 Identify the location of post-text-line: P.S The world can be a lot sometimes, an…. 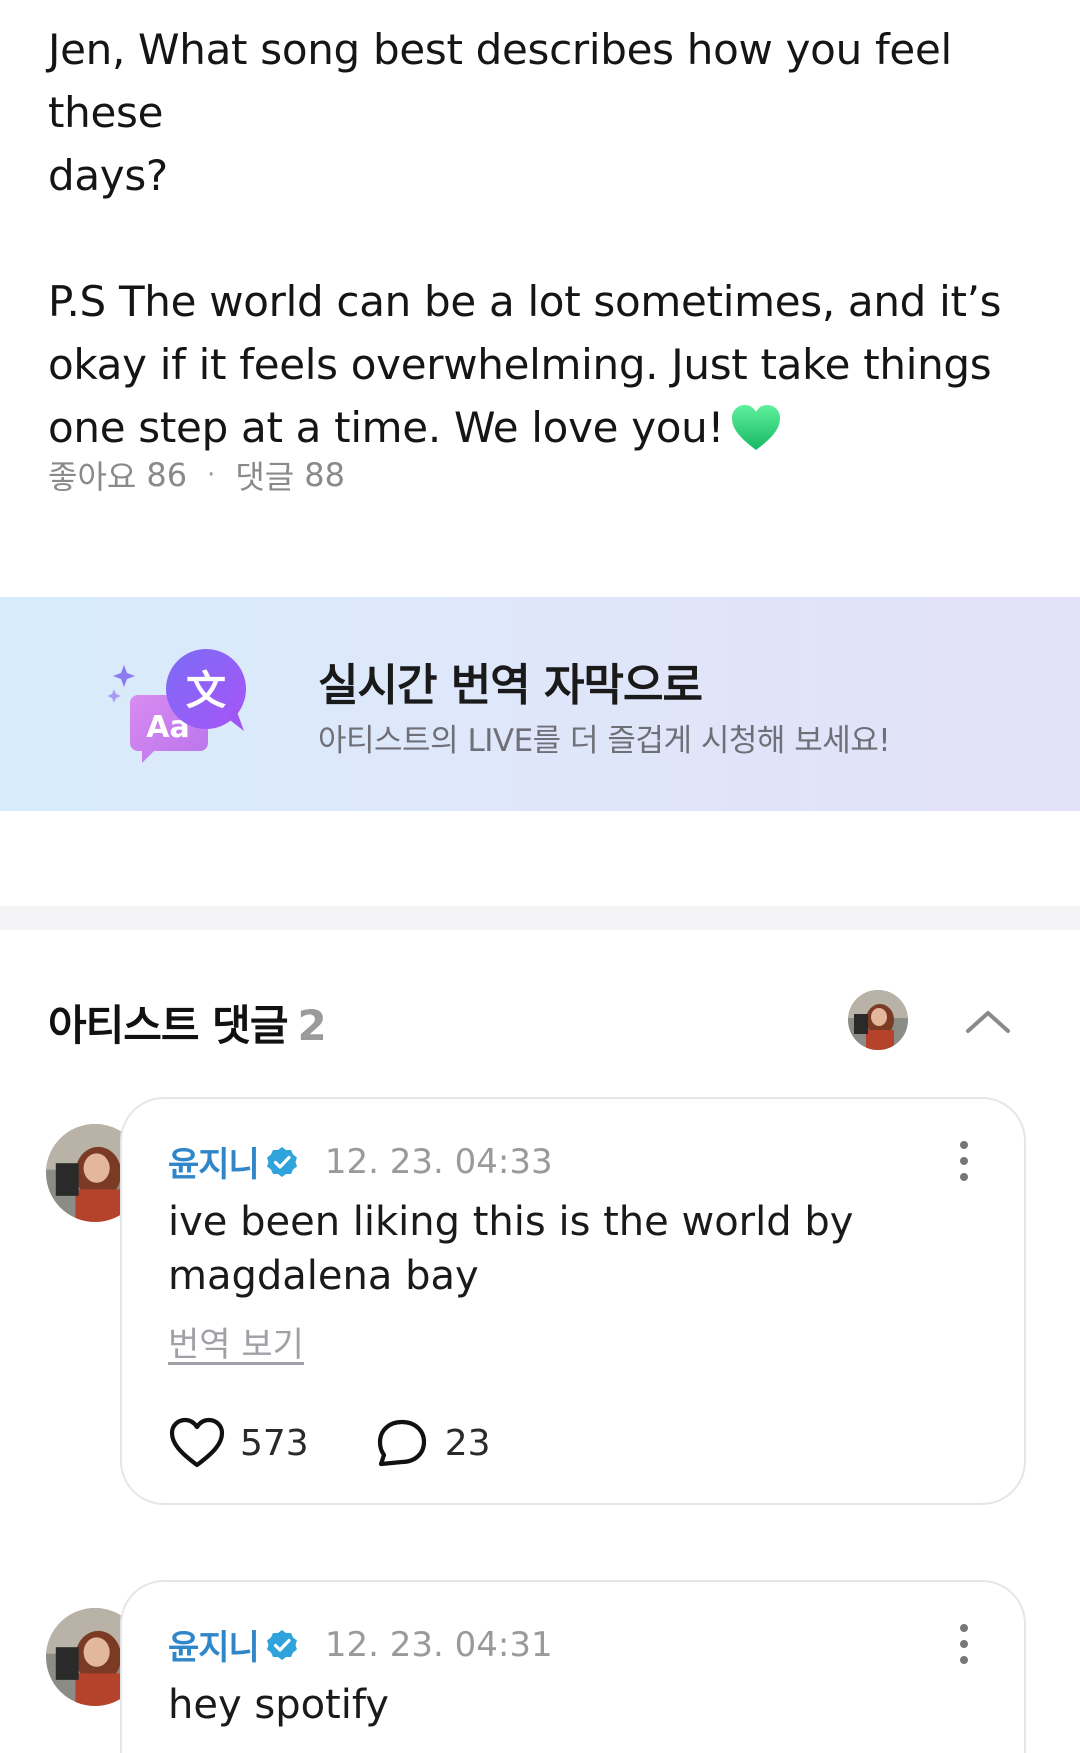
(525, 301).